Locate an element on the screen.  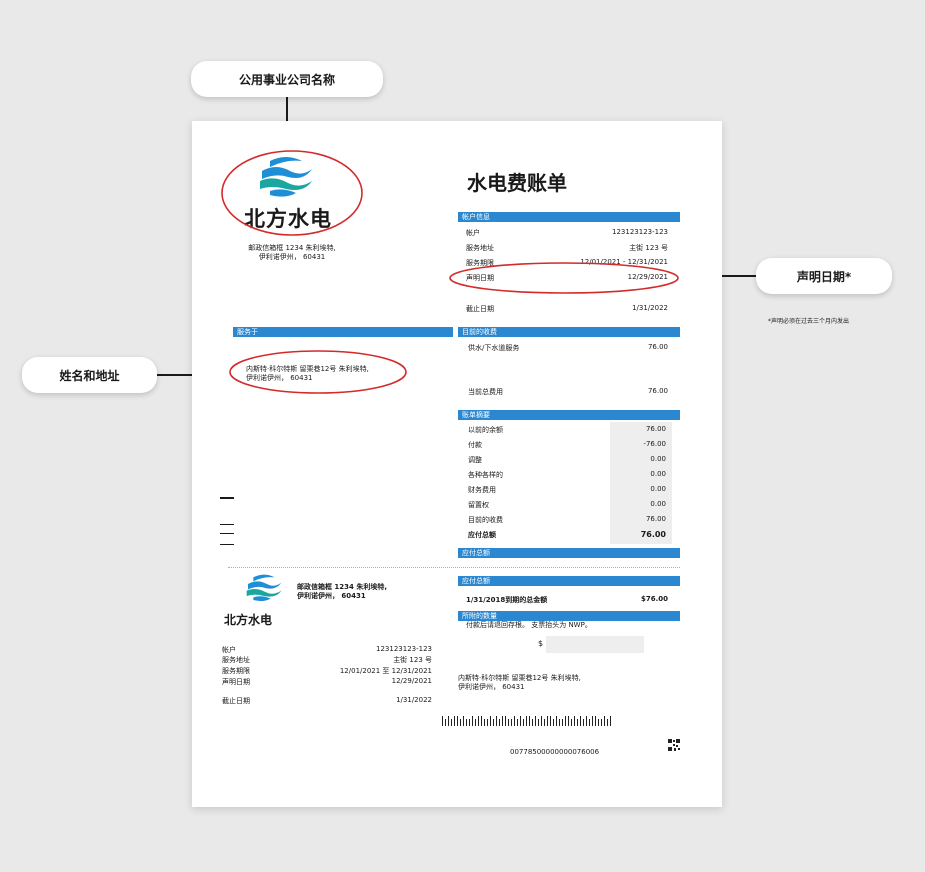
summary-row: 调整 0.00 is located at coordinates (567, 460).